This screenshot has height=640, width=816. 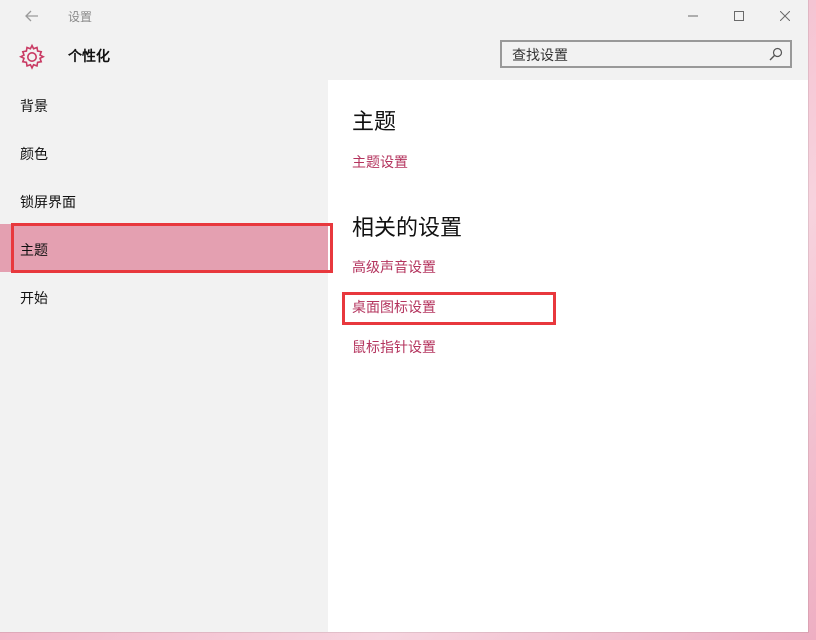 What do you see at coordinates (394, 347) in the screenshot?
I see `mouse-pointer-settings-link: 鼠标指针设置` at bounding box center [394, 347].